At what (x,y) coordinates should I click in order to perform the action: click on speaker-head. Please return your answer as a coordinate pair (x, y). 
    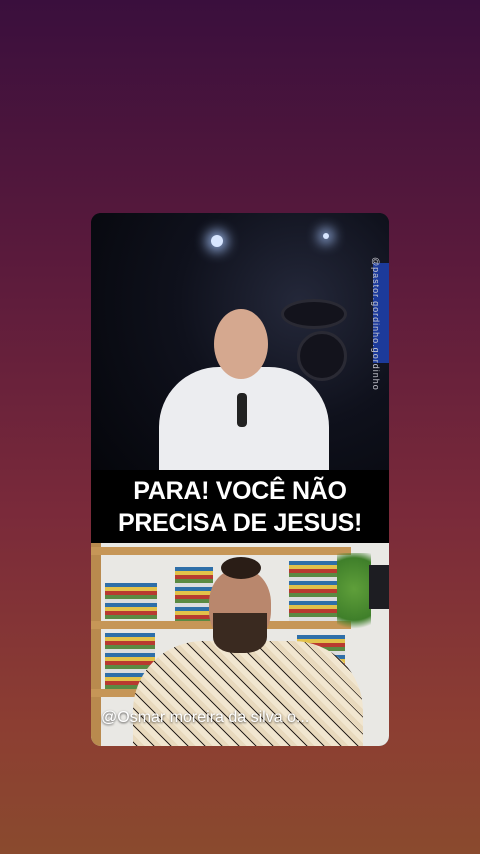
    Looking at the image, I should click on (241, 344).